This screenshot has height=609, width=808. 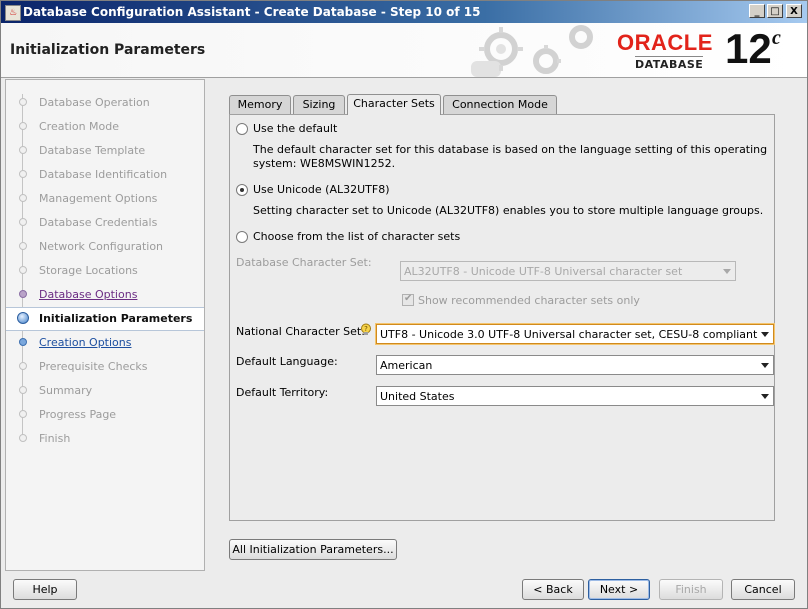 What do you see at coordinates (775, 11) in the screenshot?
I see `maximize-button: □` at bounding box center [775, 11].